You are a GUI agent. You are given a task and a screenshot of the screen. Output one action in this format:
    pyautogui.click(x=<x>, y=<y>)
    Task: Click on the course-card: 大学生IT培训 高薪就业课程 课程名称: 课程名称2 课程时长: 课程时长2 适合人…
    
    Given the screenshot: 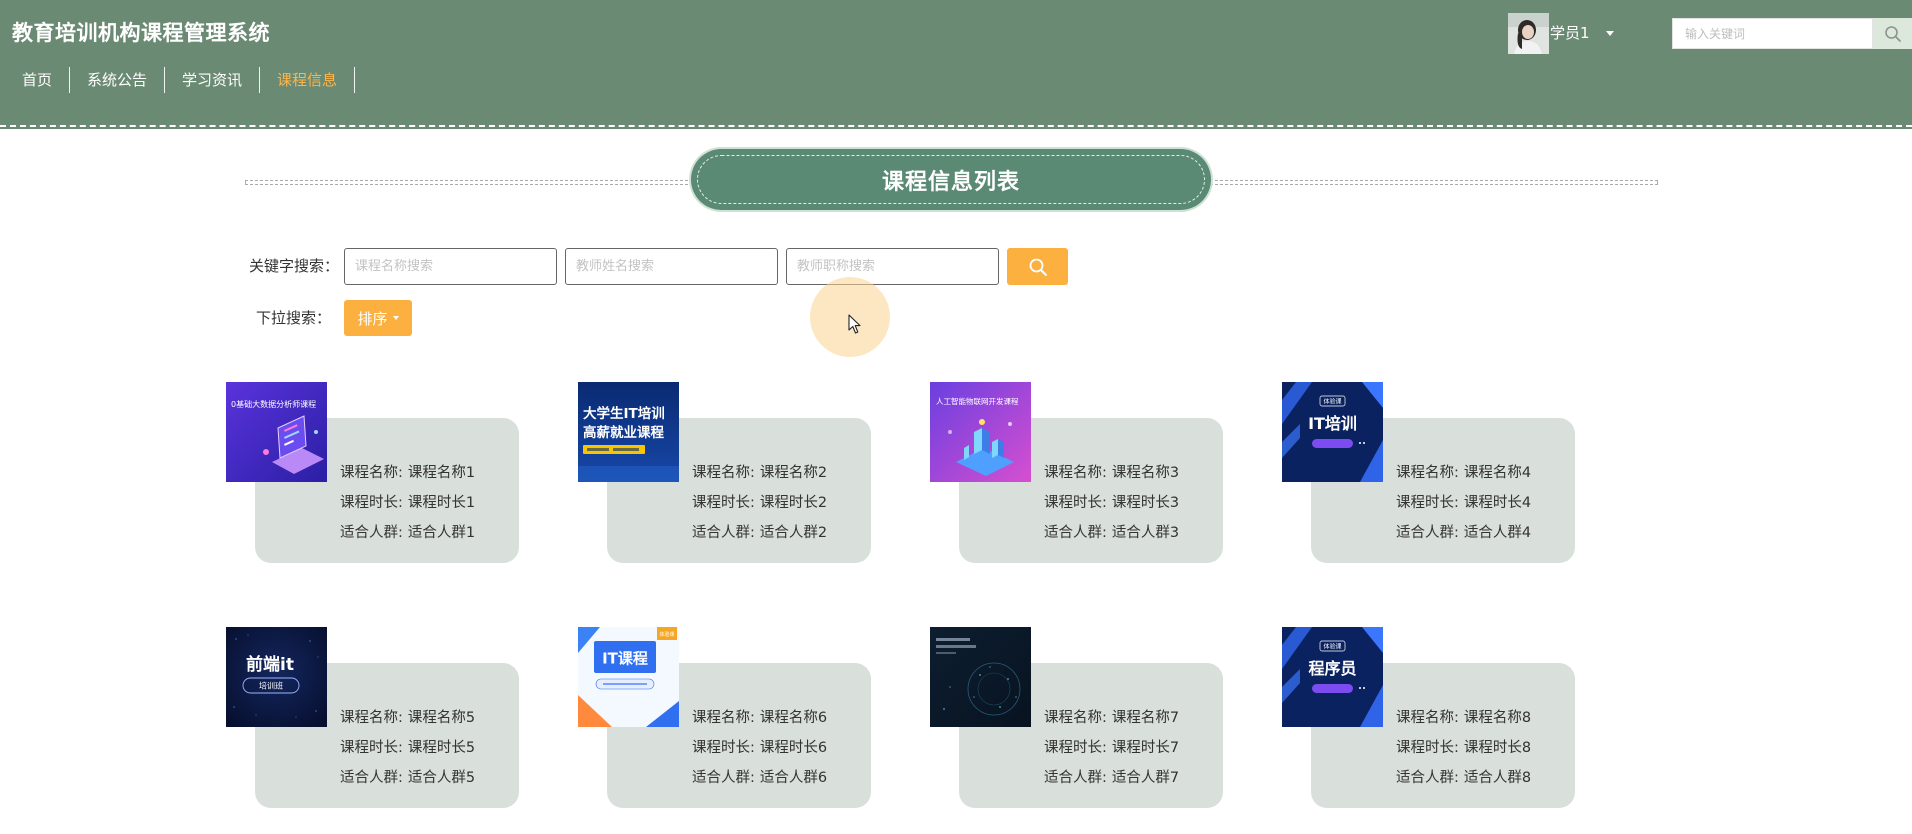 What is the action you would take?
    pyautogui.click(x=724, y=472)
    